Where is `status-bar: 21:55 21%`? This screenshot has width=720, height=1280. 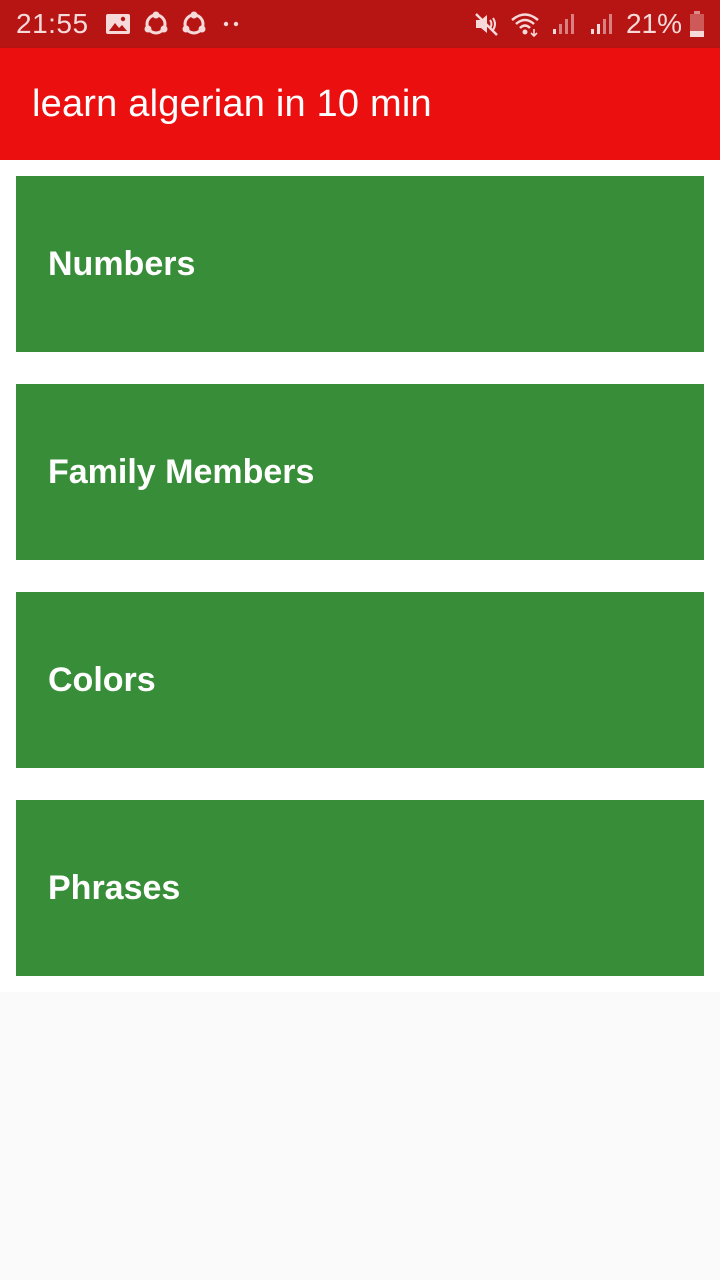
status-bar: 21:55 21% is located at coordinates (360, 24).